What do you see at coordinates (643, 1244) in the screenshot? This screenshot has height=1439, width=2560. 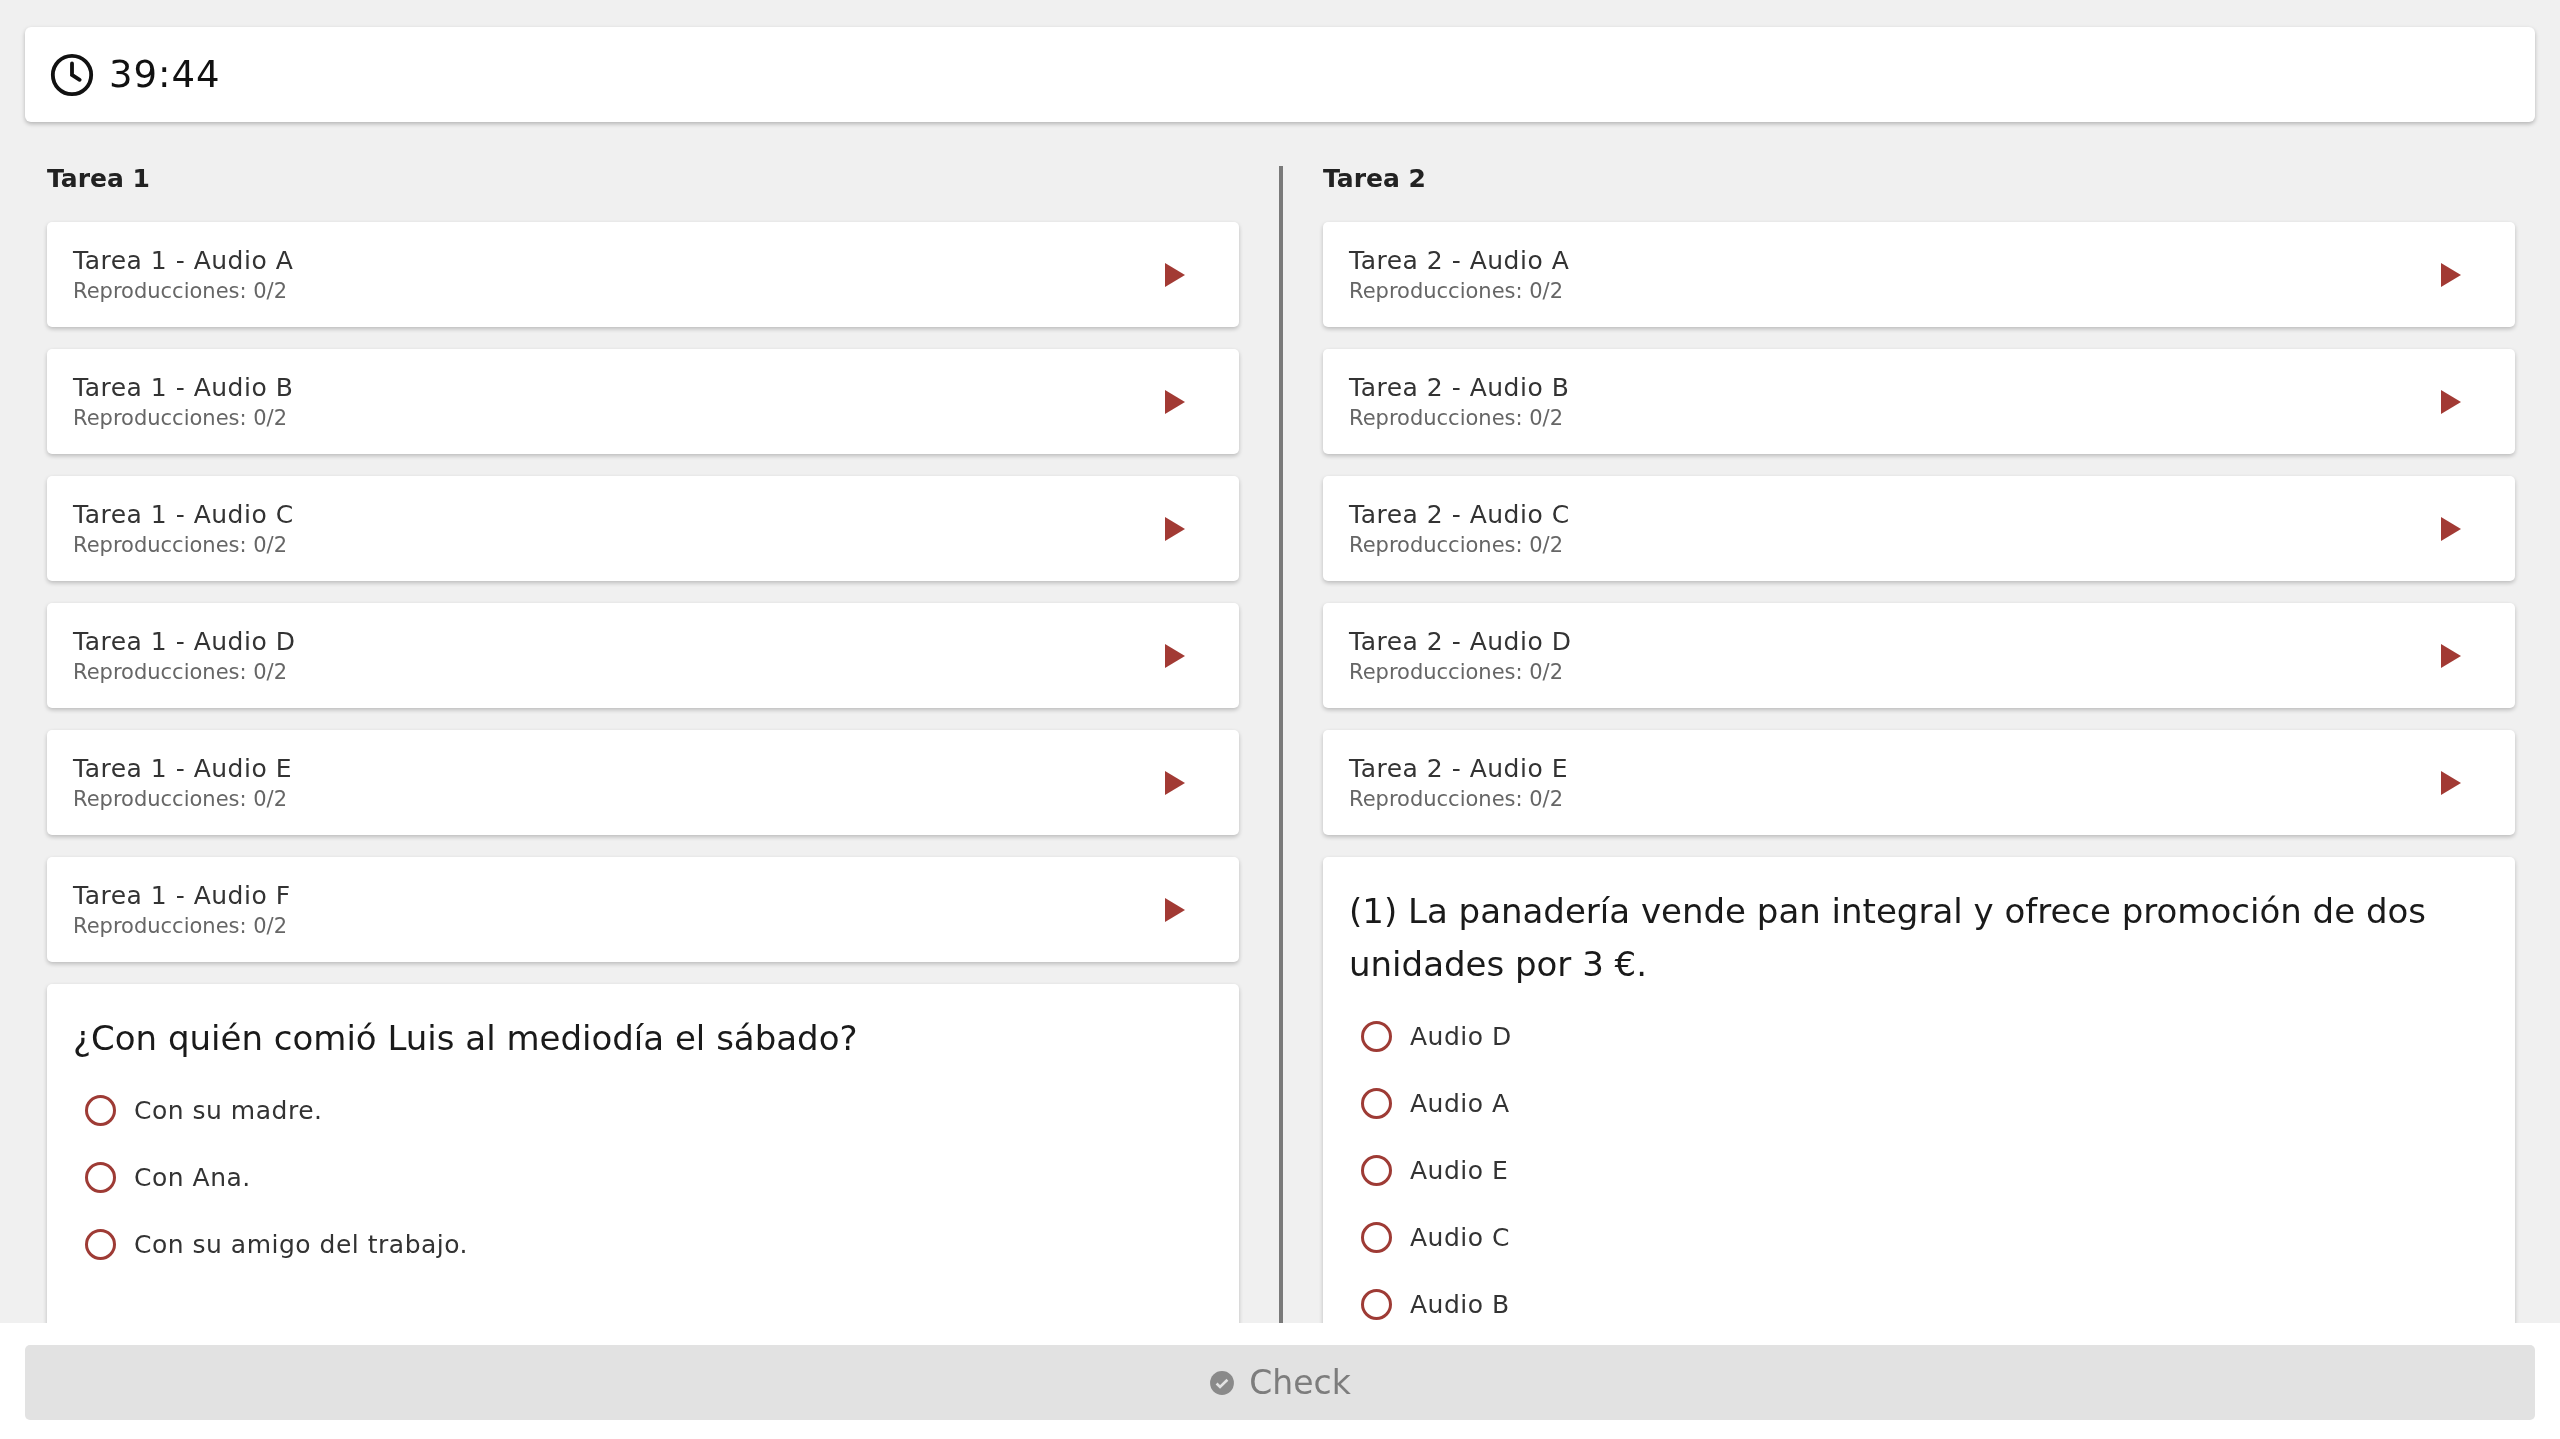 I see `answer-option: Con su amigo del trabajo.` at bounding box center [643, 1244].